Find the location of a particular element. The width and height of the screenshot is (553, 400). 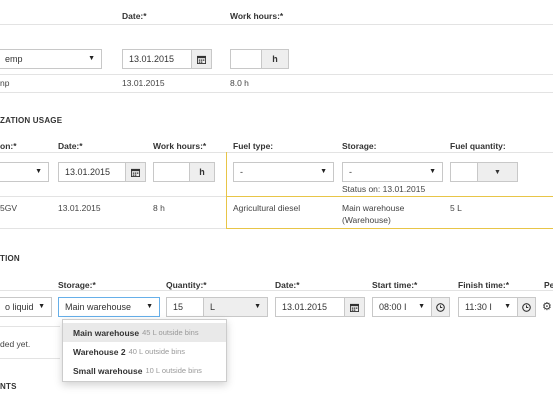

mech-machine-header: on:* is located at coordinates (8, 146).